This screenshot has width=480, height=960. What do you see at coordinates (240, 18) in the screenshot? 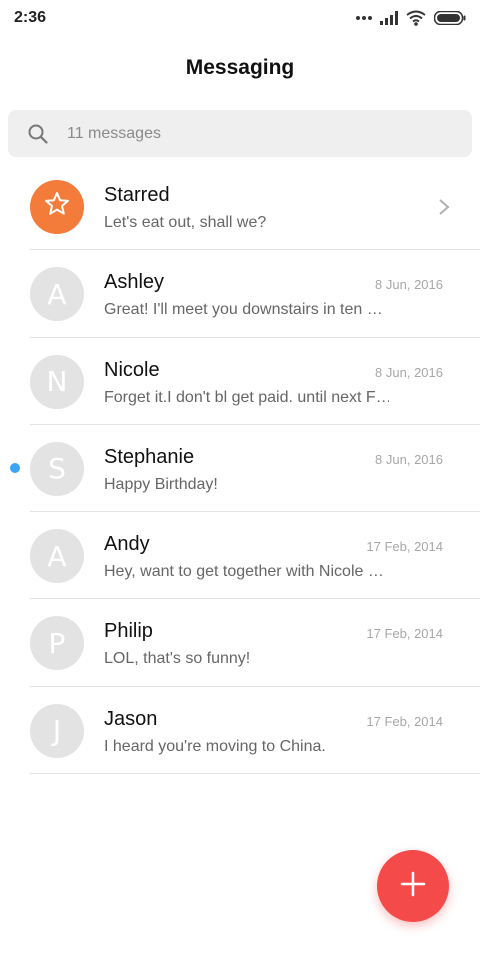
I see `status-bar: 2:36` at bounding box center [240, 18].